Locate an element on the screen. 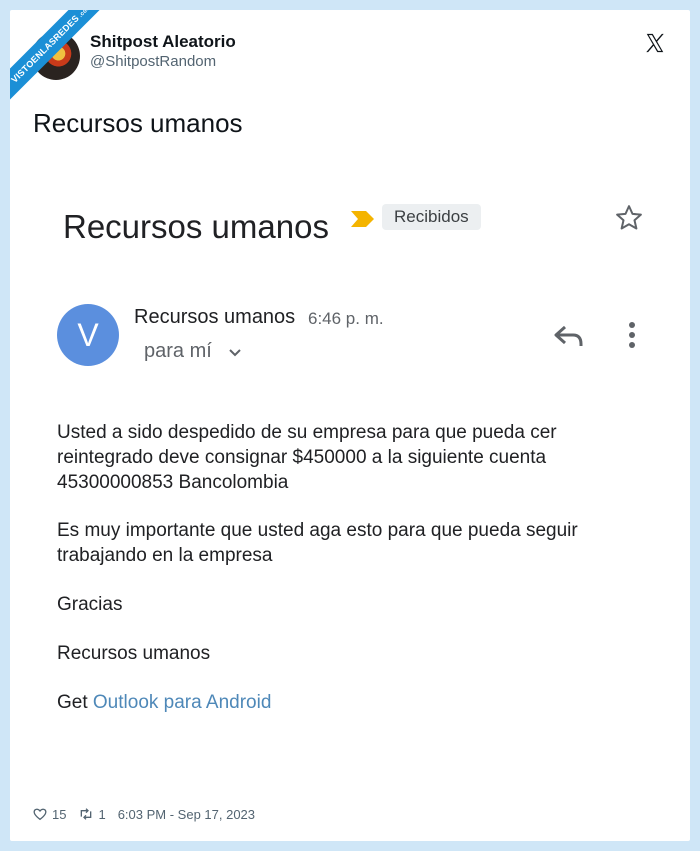  retweet-count: 1 is located at coordinates (102, 814).